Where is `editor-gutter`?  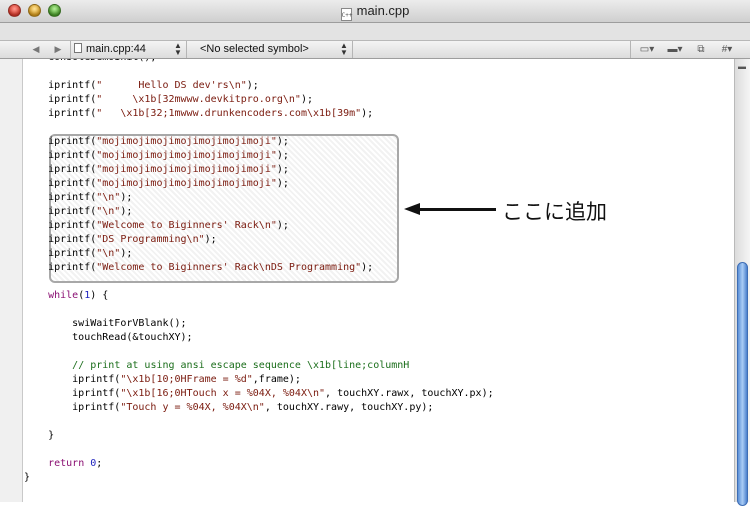
editor-gutter is located at coordinates (11, 280).